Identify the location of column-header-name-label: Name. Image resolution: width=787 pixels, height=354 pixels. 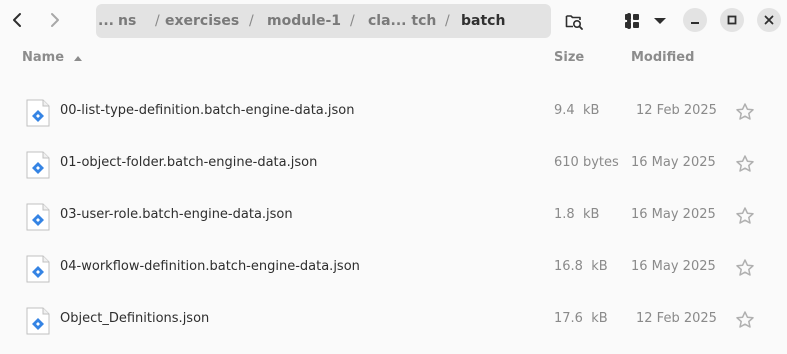
(43, 57).